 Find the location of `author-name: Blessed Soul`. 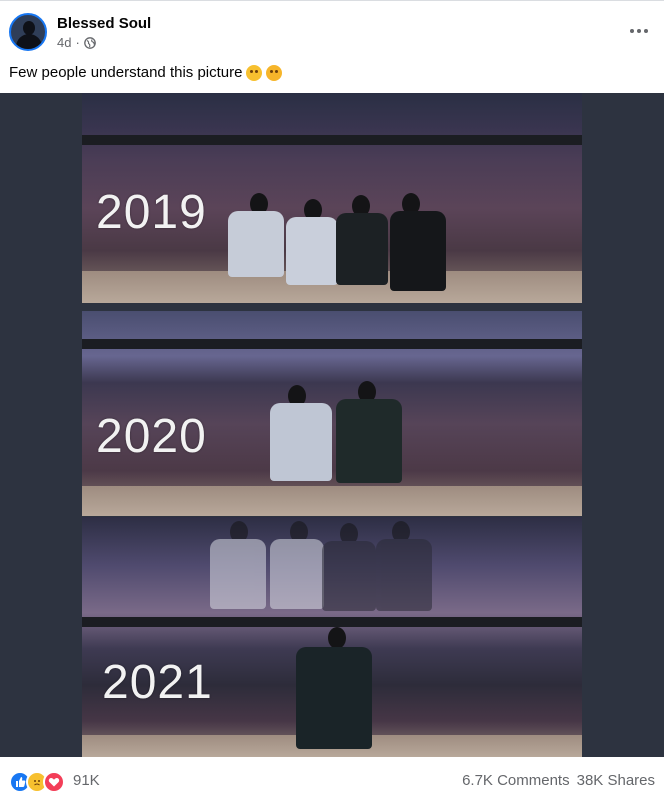

author-name: Blessed Soul is located at coordinates (104, 23).